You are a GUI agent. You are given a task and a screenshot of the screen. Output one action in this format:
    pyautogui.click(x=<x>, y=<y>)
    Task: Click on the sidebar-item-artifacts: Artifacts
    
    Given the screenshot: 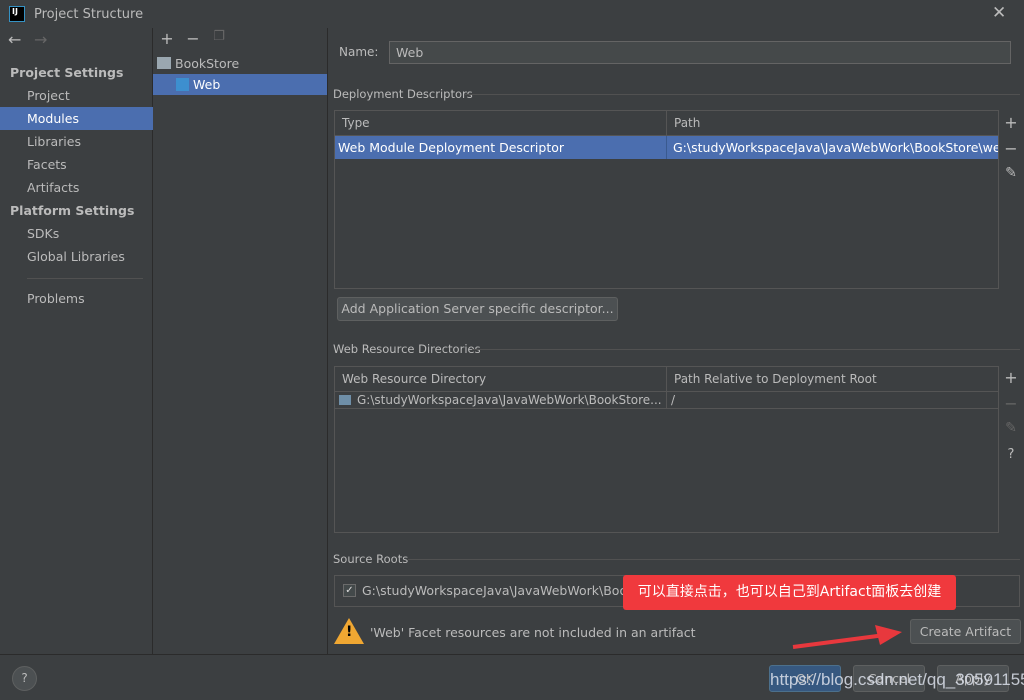 What is the action you would take?
    pyautogui.click(x=76, y=187)
    